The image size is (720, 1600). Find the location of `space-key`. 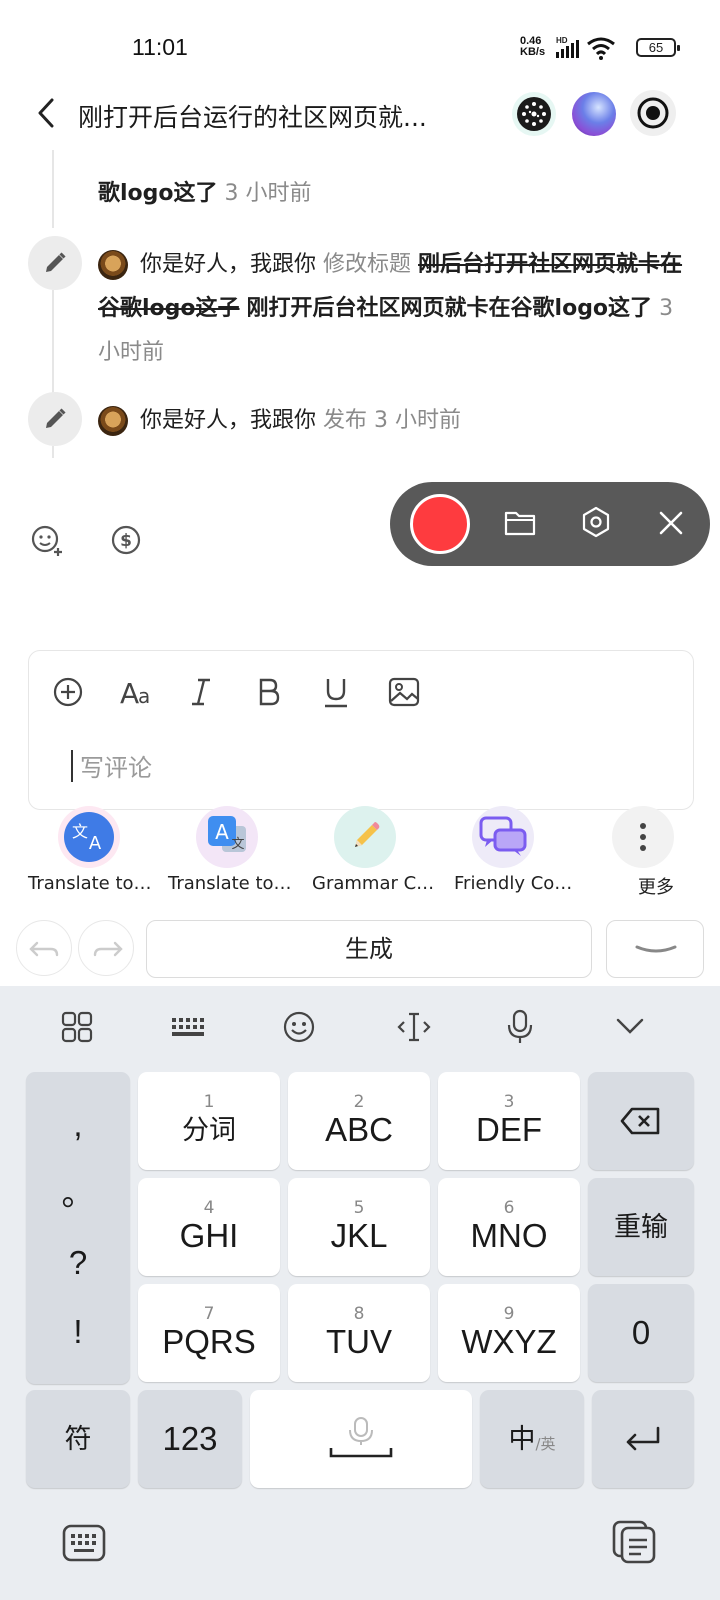

space-key is located at coordinates (361, 1439).